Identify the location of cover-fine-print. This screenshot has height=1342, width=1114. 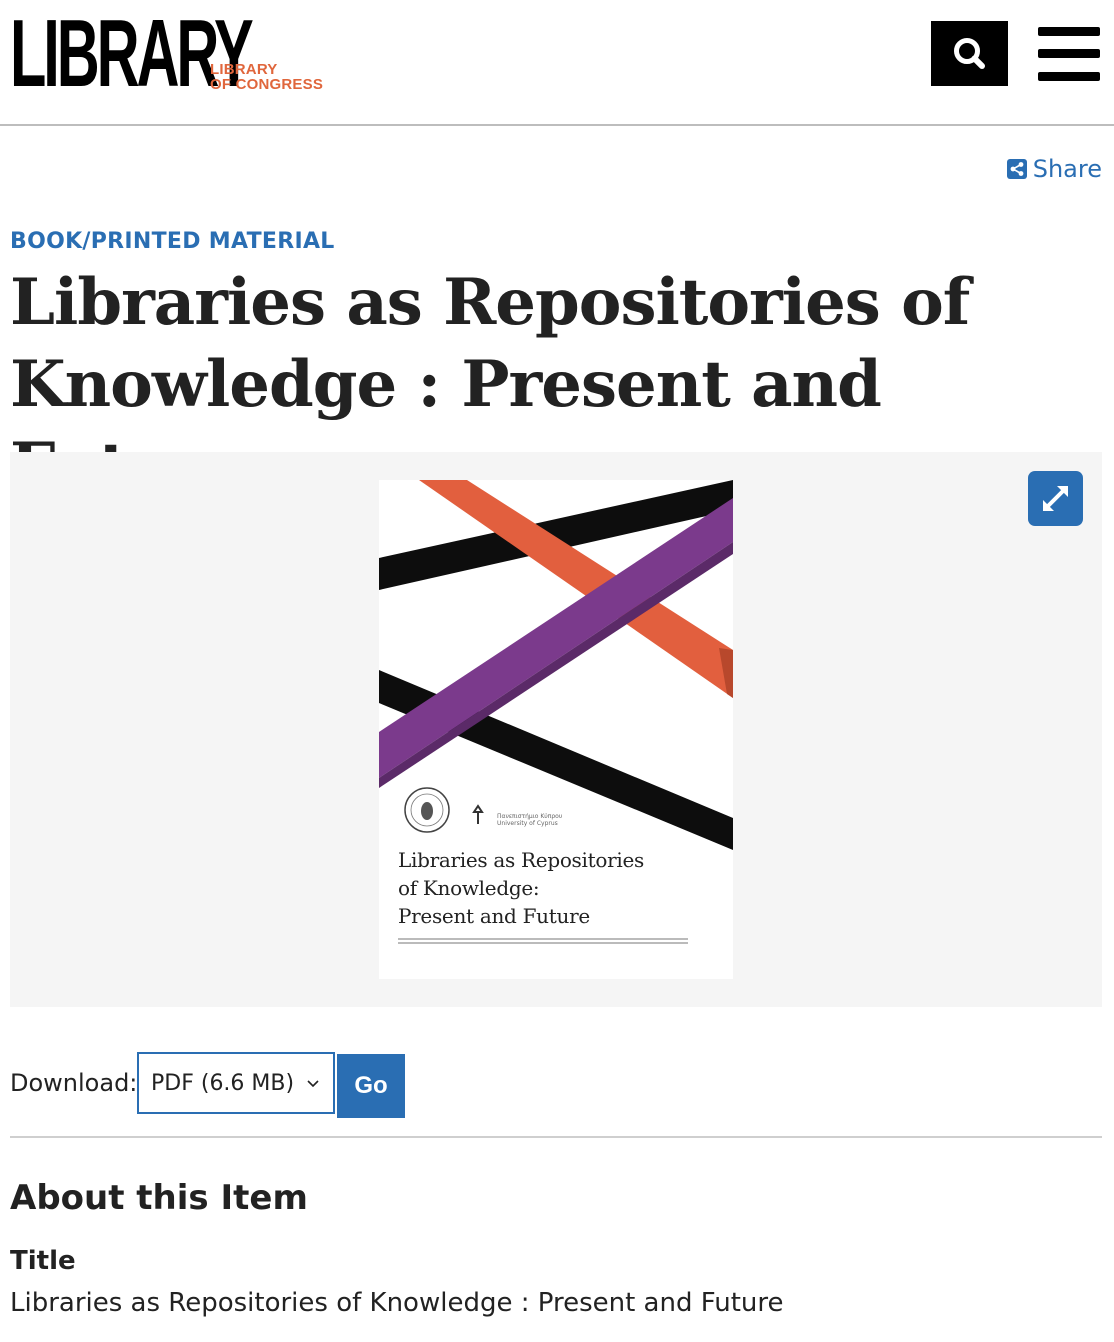
(548, 941).